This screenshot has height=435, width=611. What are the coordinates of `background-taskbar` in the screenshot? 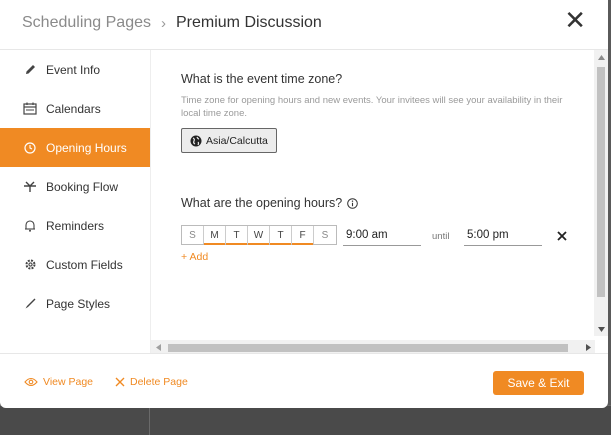 It's located at (305, 420).